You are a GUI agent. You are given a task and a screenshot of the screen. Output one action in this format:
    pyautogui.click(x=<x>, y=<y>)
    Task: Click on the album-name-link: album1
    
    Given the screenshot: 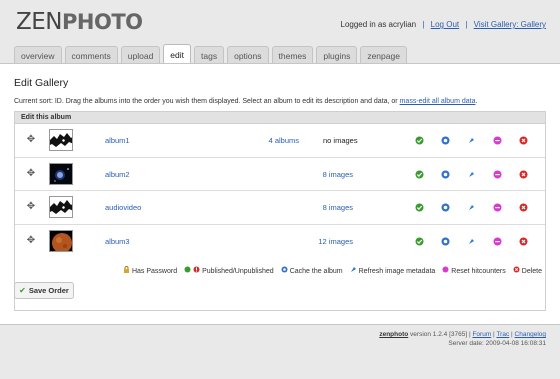 What is the action you would take?
    pyautogui.click(x=117, y=140)
    